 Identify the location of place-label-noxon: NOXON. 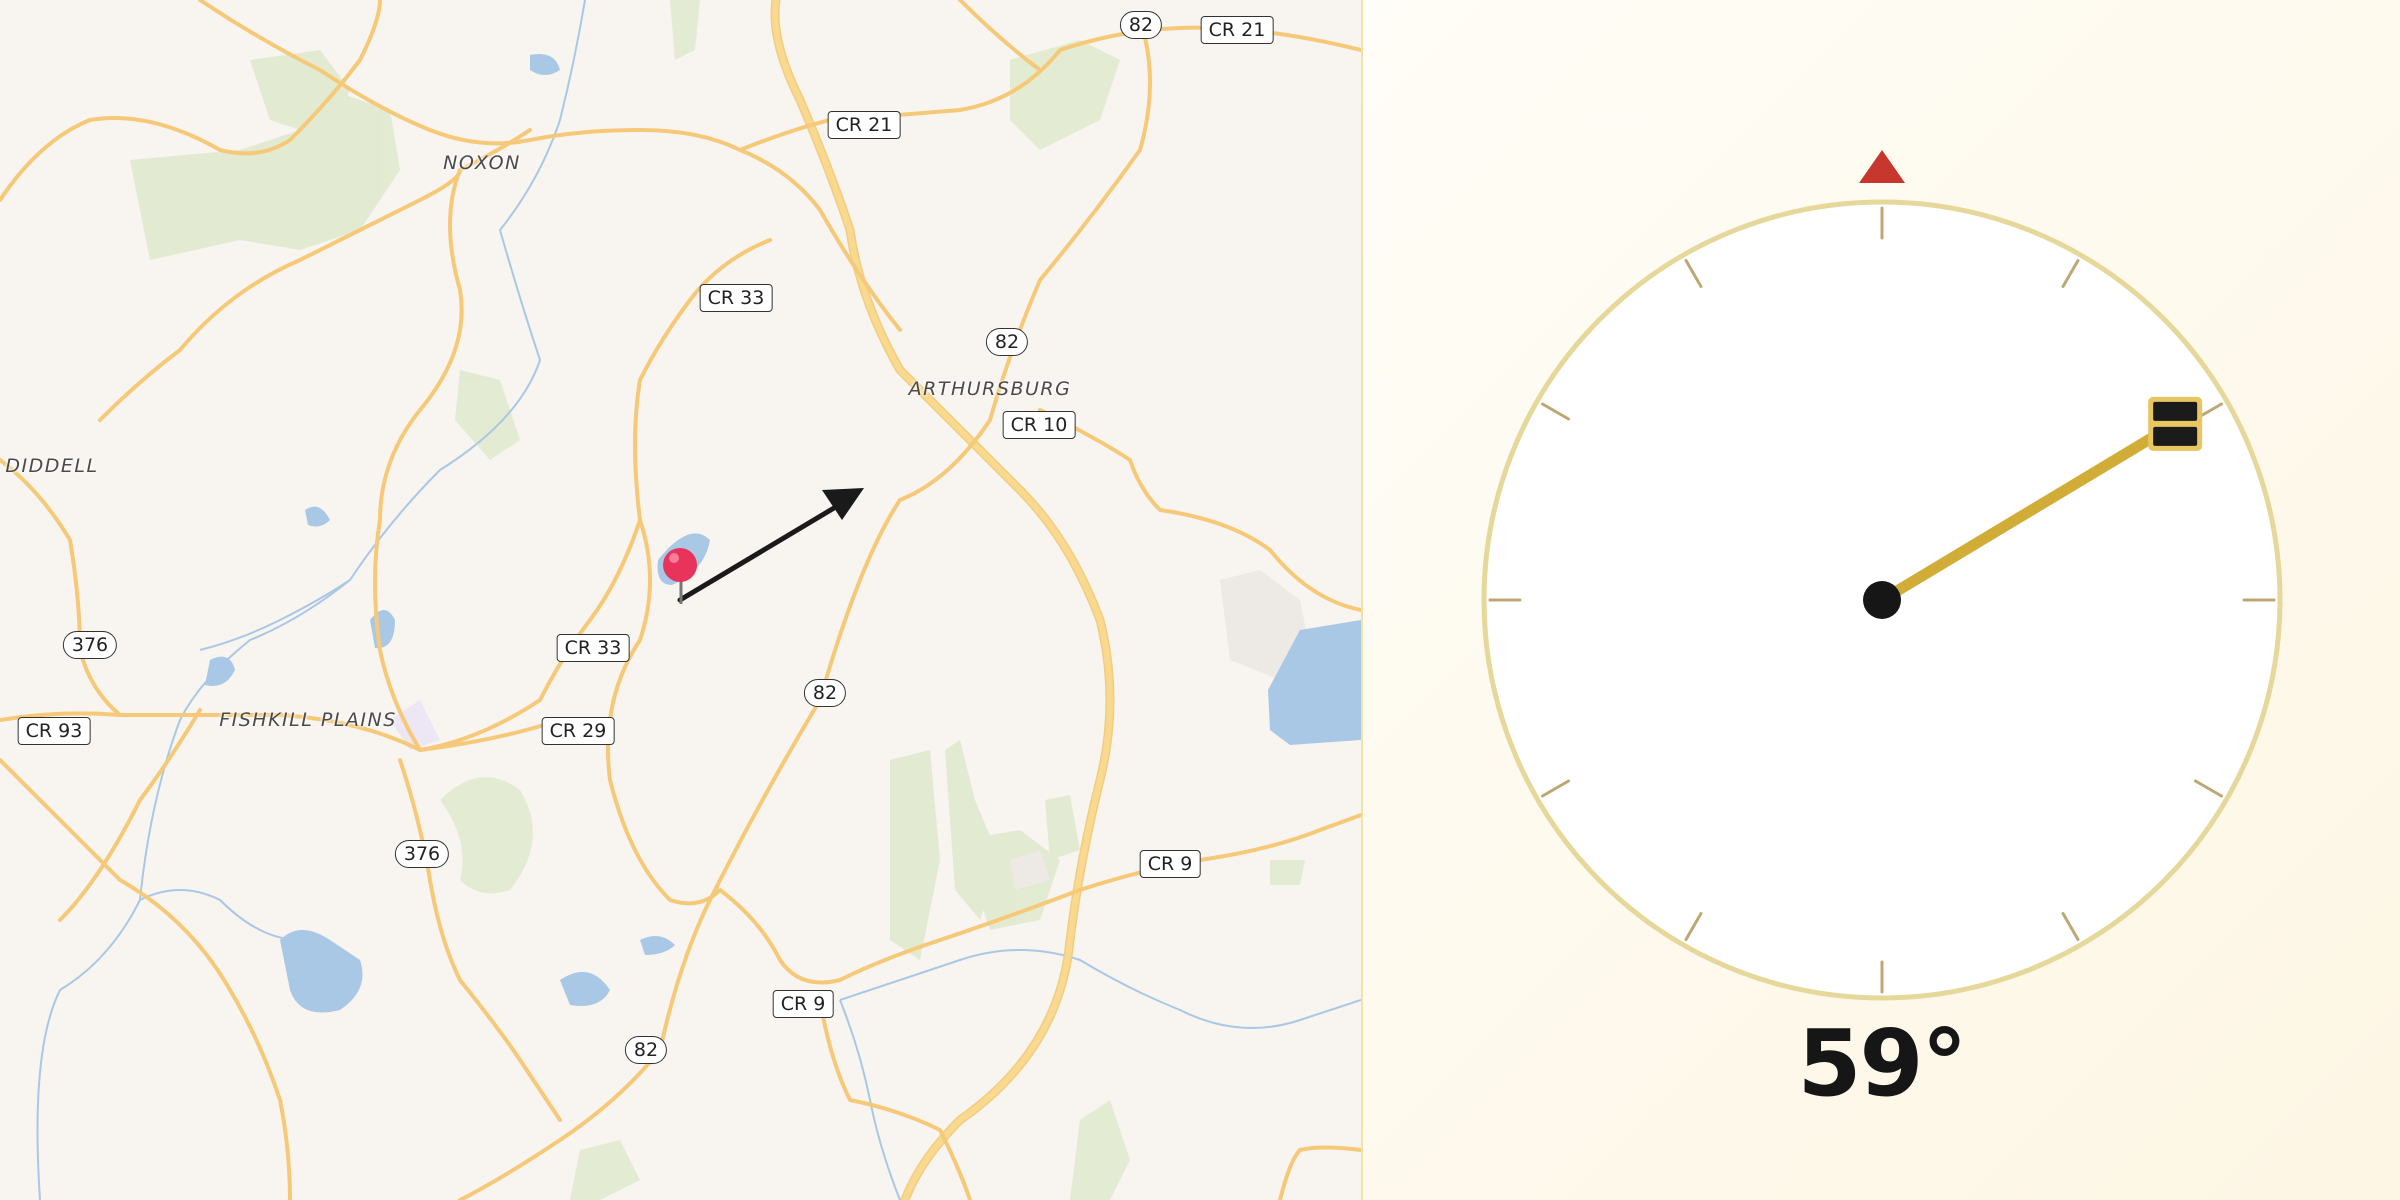
(482, 163).